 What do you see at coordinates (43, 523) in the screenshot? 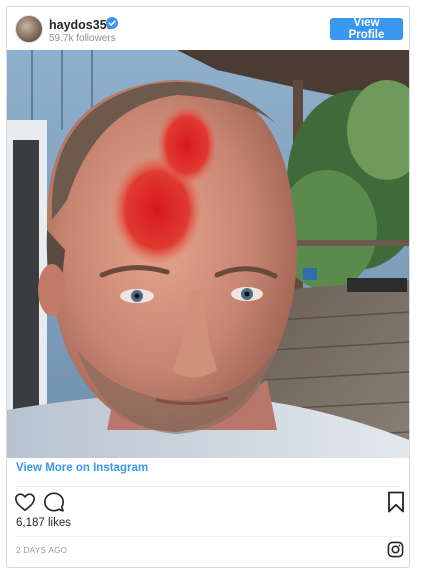
I see `like-count: 6,187 likes` at bounding box center [43, 523].